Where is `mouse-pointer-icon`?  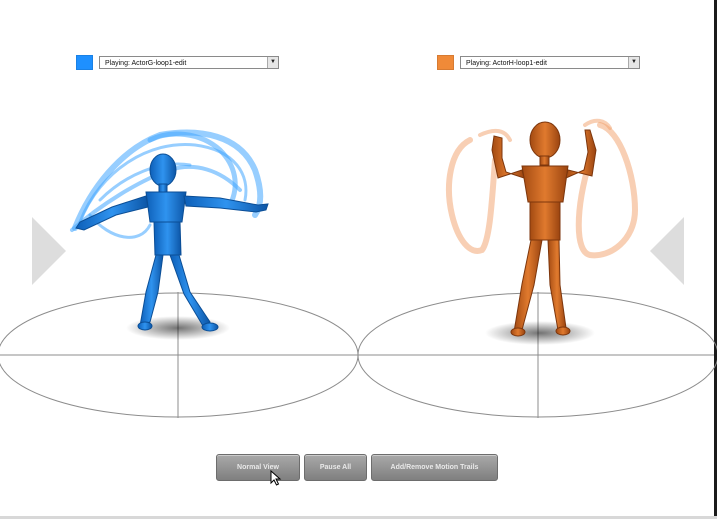 mouse-pointer-icon is located at coordinates (276, 478).